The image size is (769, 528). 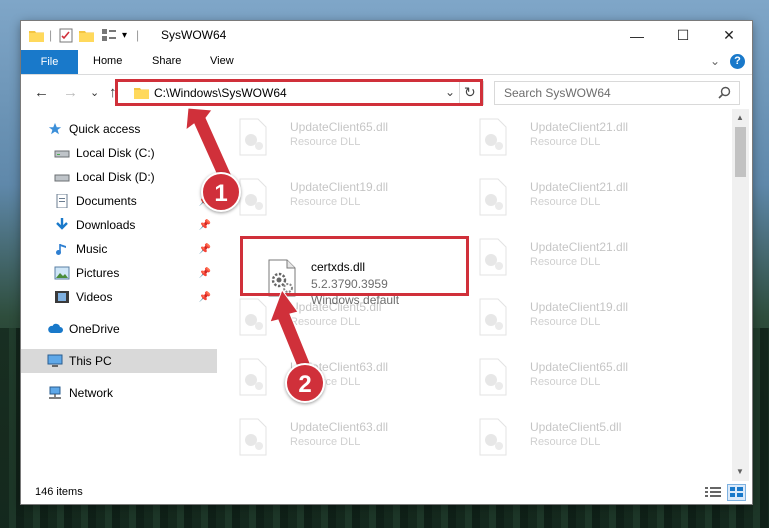 What do you see at coordinates (62, 224) in the screenshot?
I see `download-icon` at bounding box center [62, 224].